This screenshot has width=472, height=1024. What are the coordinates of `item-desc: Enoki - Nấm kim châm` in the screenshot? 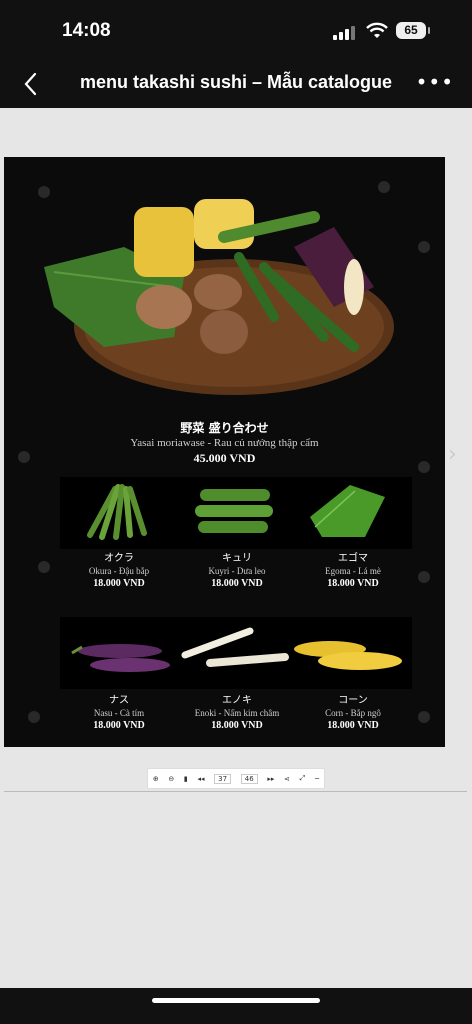 It's located at (237, 713).